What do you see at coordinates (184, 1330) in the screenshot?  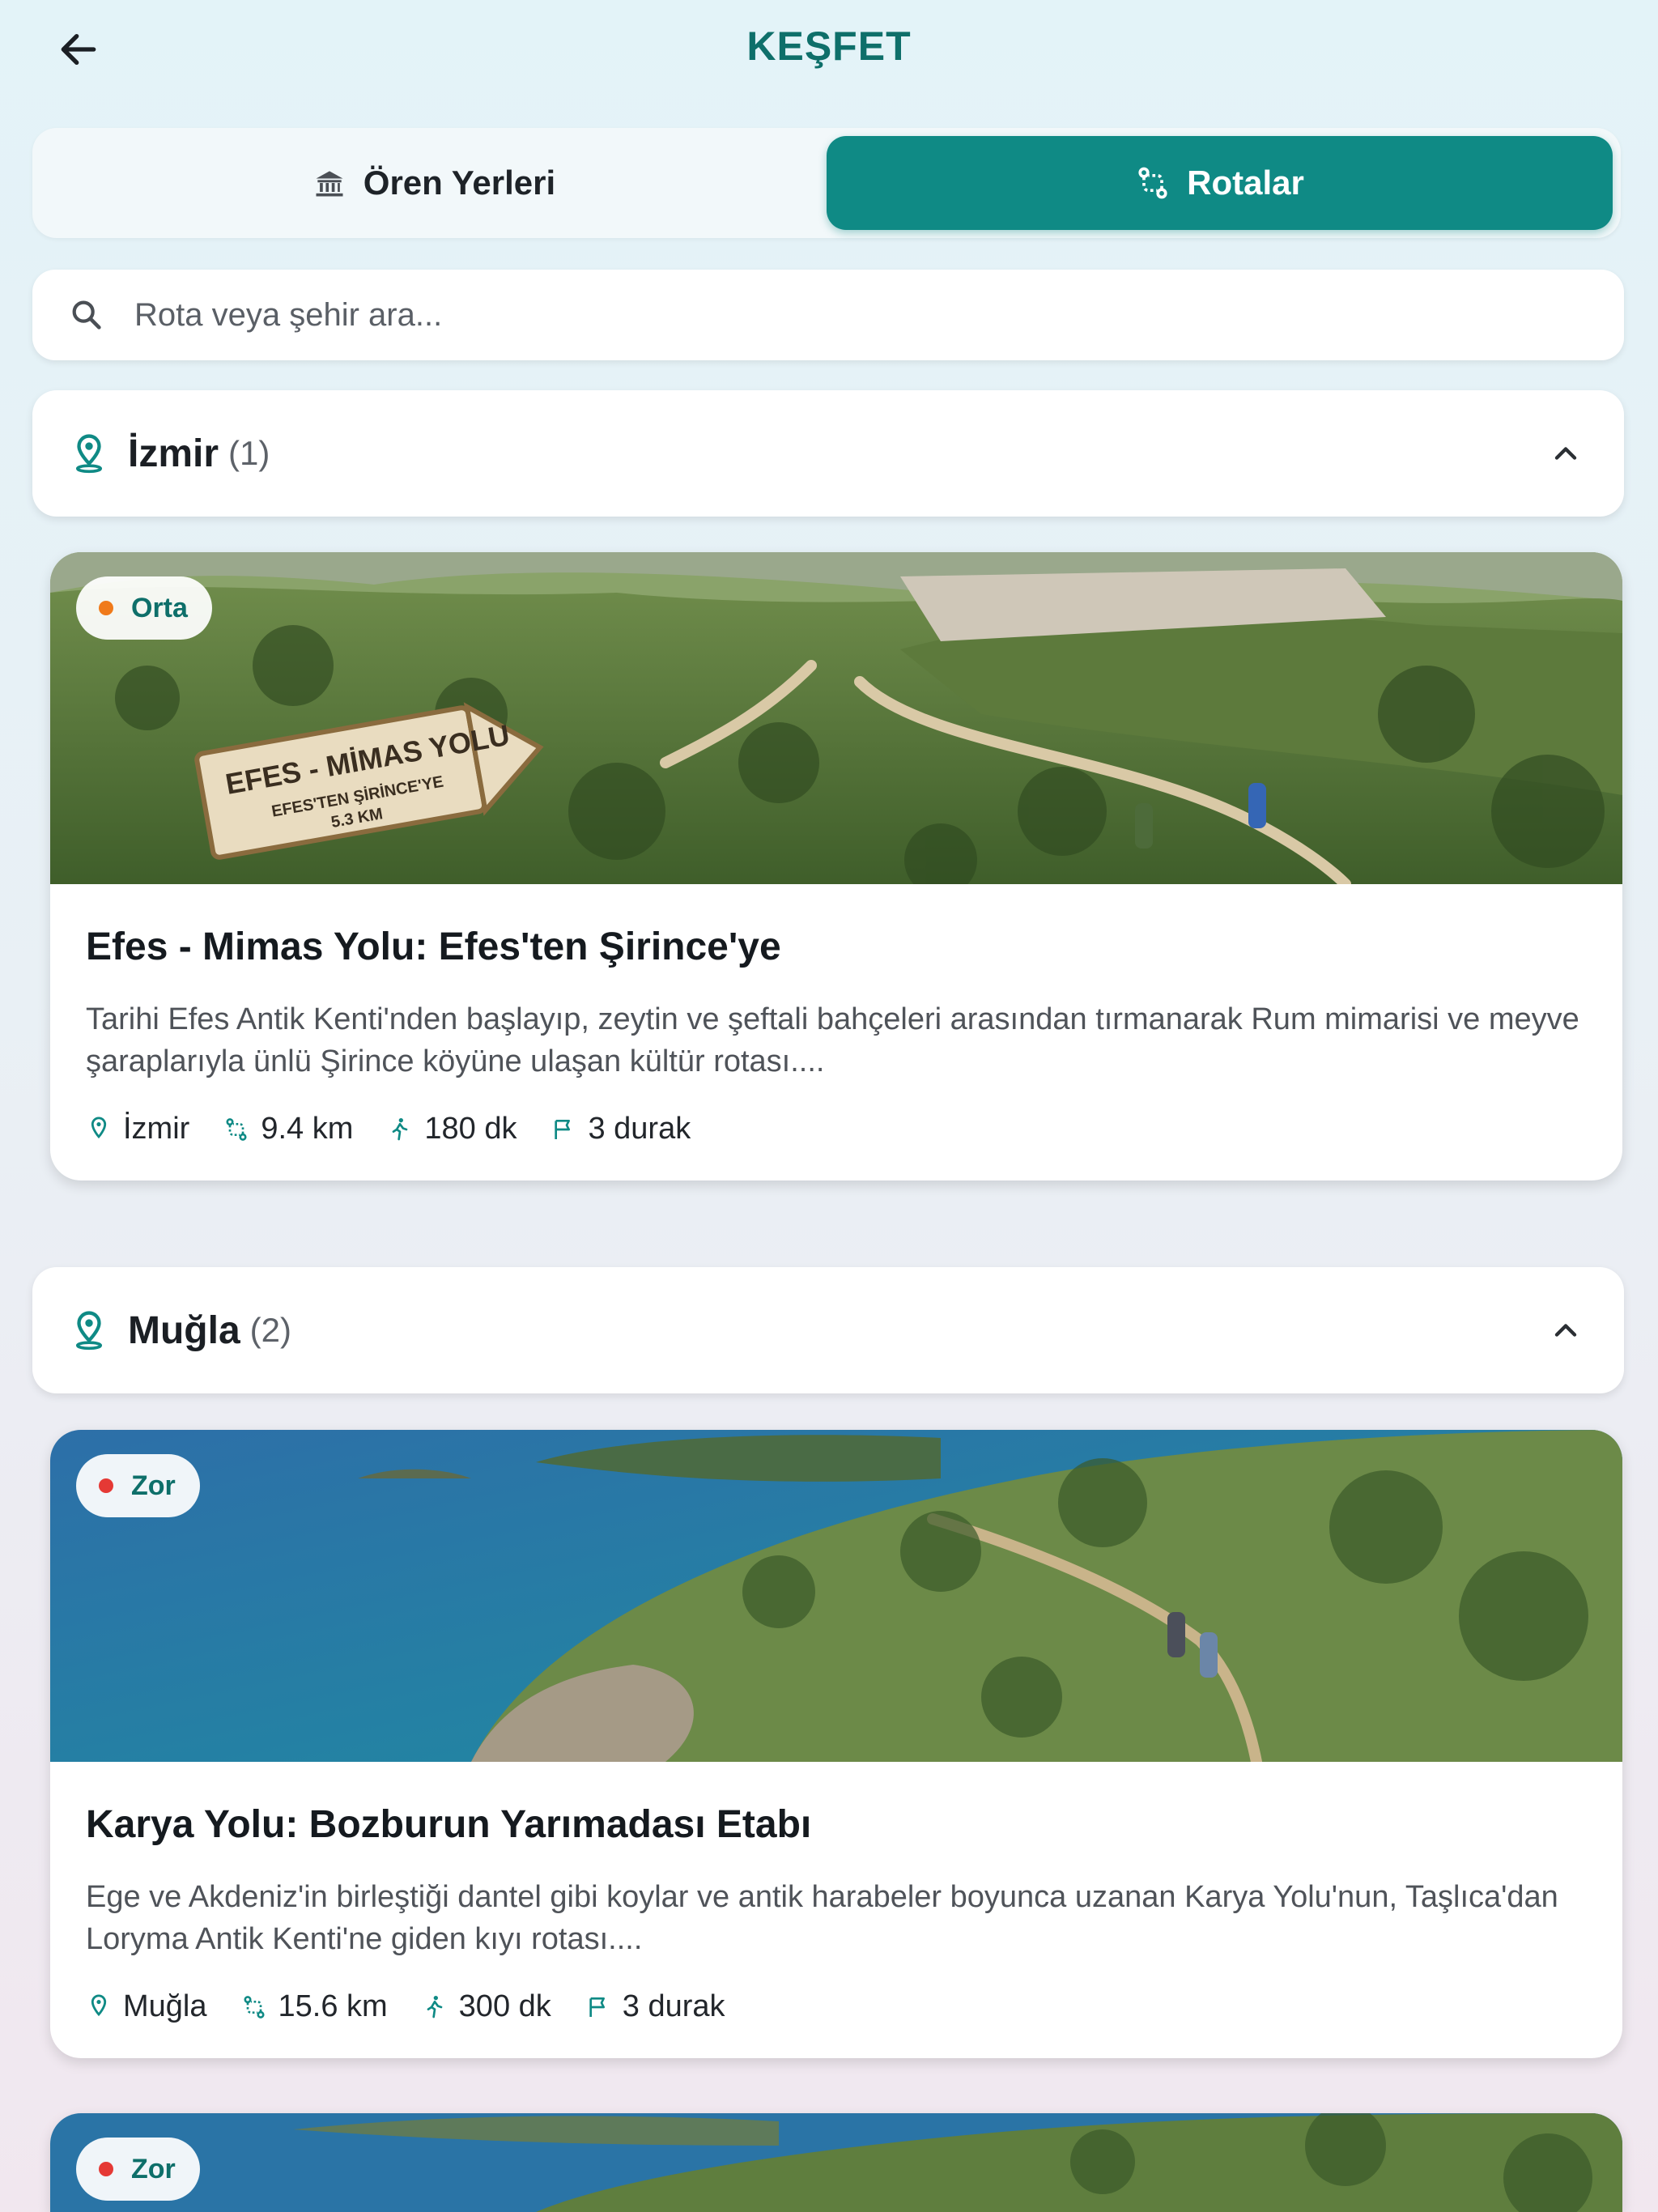 I see `region-name: Muğla` at bounding box center [184, 1330].